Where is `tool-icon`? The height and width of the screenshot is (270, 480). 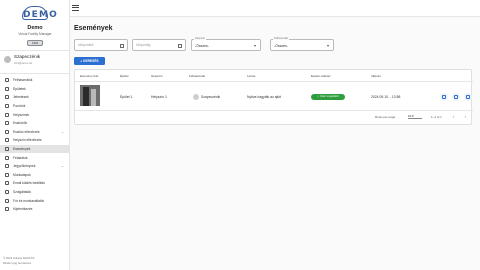 tool-icon is located at coordinates (7, 123).